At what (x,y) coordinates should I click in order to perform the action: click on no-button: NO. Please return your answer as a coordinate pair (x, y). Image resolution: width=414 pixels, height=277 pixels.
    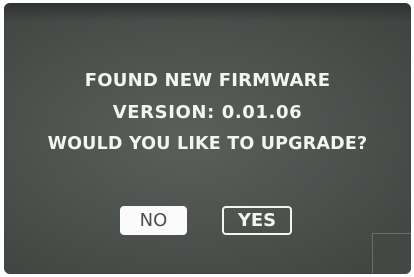
    Looking at the image, I should click on (153, 220).